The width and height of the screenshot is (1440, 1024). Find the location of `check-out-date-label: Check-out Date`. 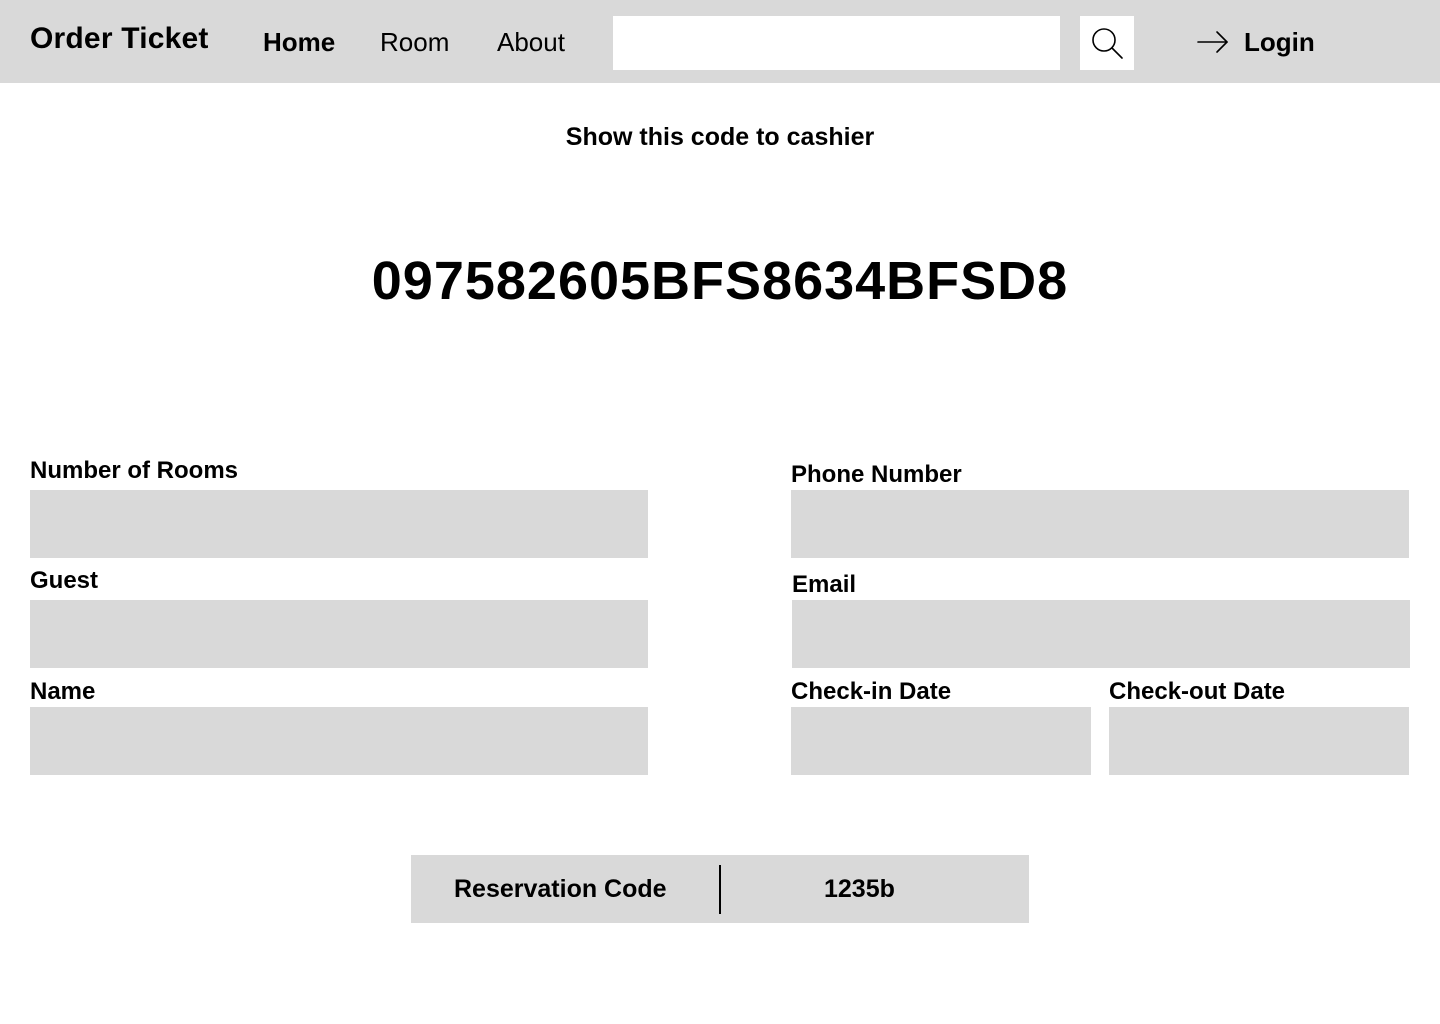

check-out-date-label: Check-out Date is located at coordinates (1197, 691).